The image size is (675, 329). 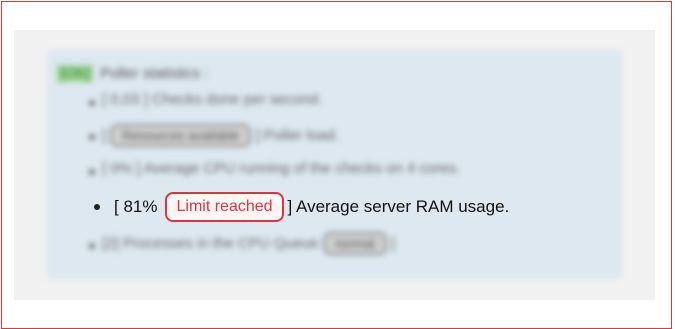 I want to click on panel-heading: [OK] Poller statistics :, so click(x=133, y=73).